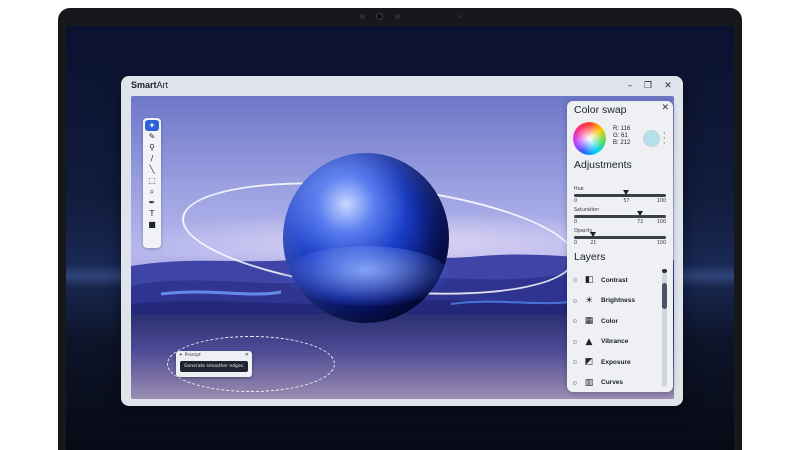 The image size is (800, 450). I want to click on shape-tool-icon: ■, so click(152, 224).